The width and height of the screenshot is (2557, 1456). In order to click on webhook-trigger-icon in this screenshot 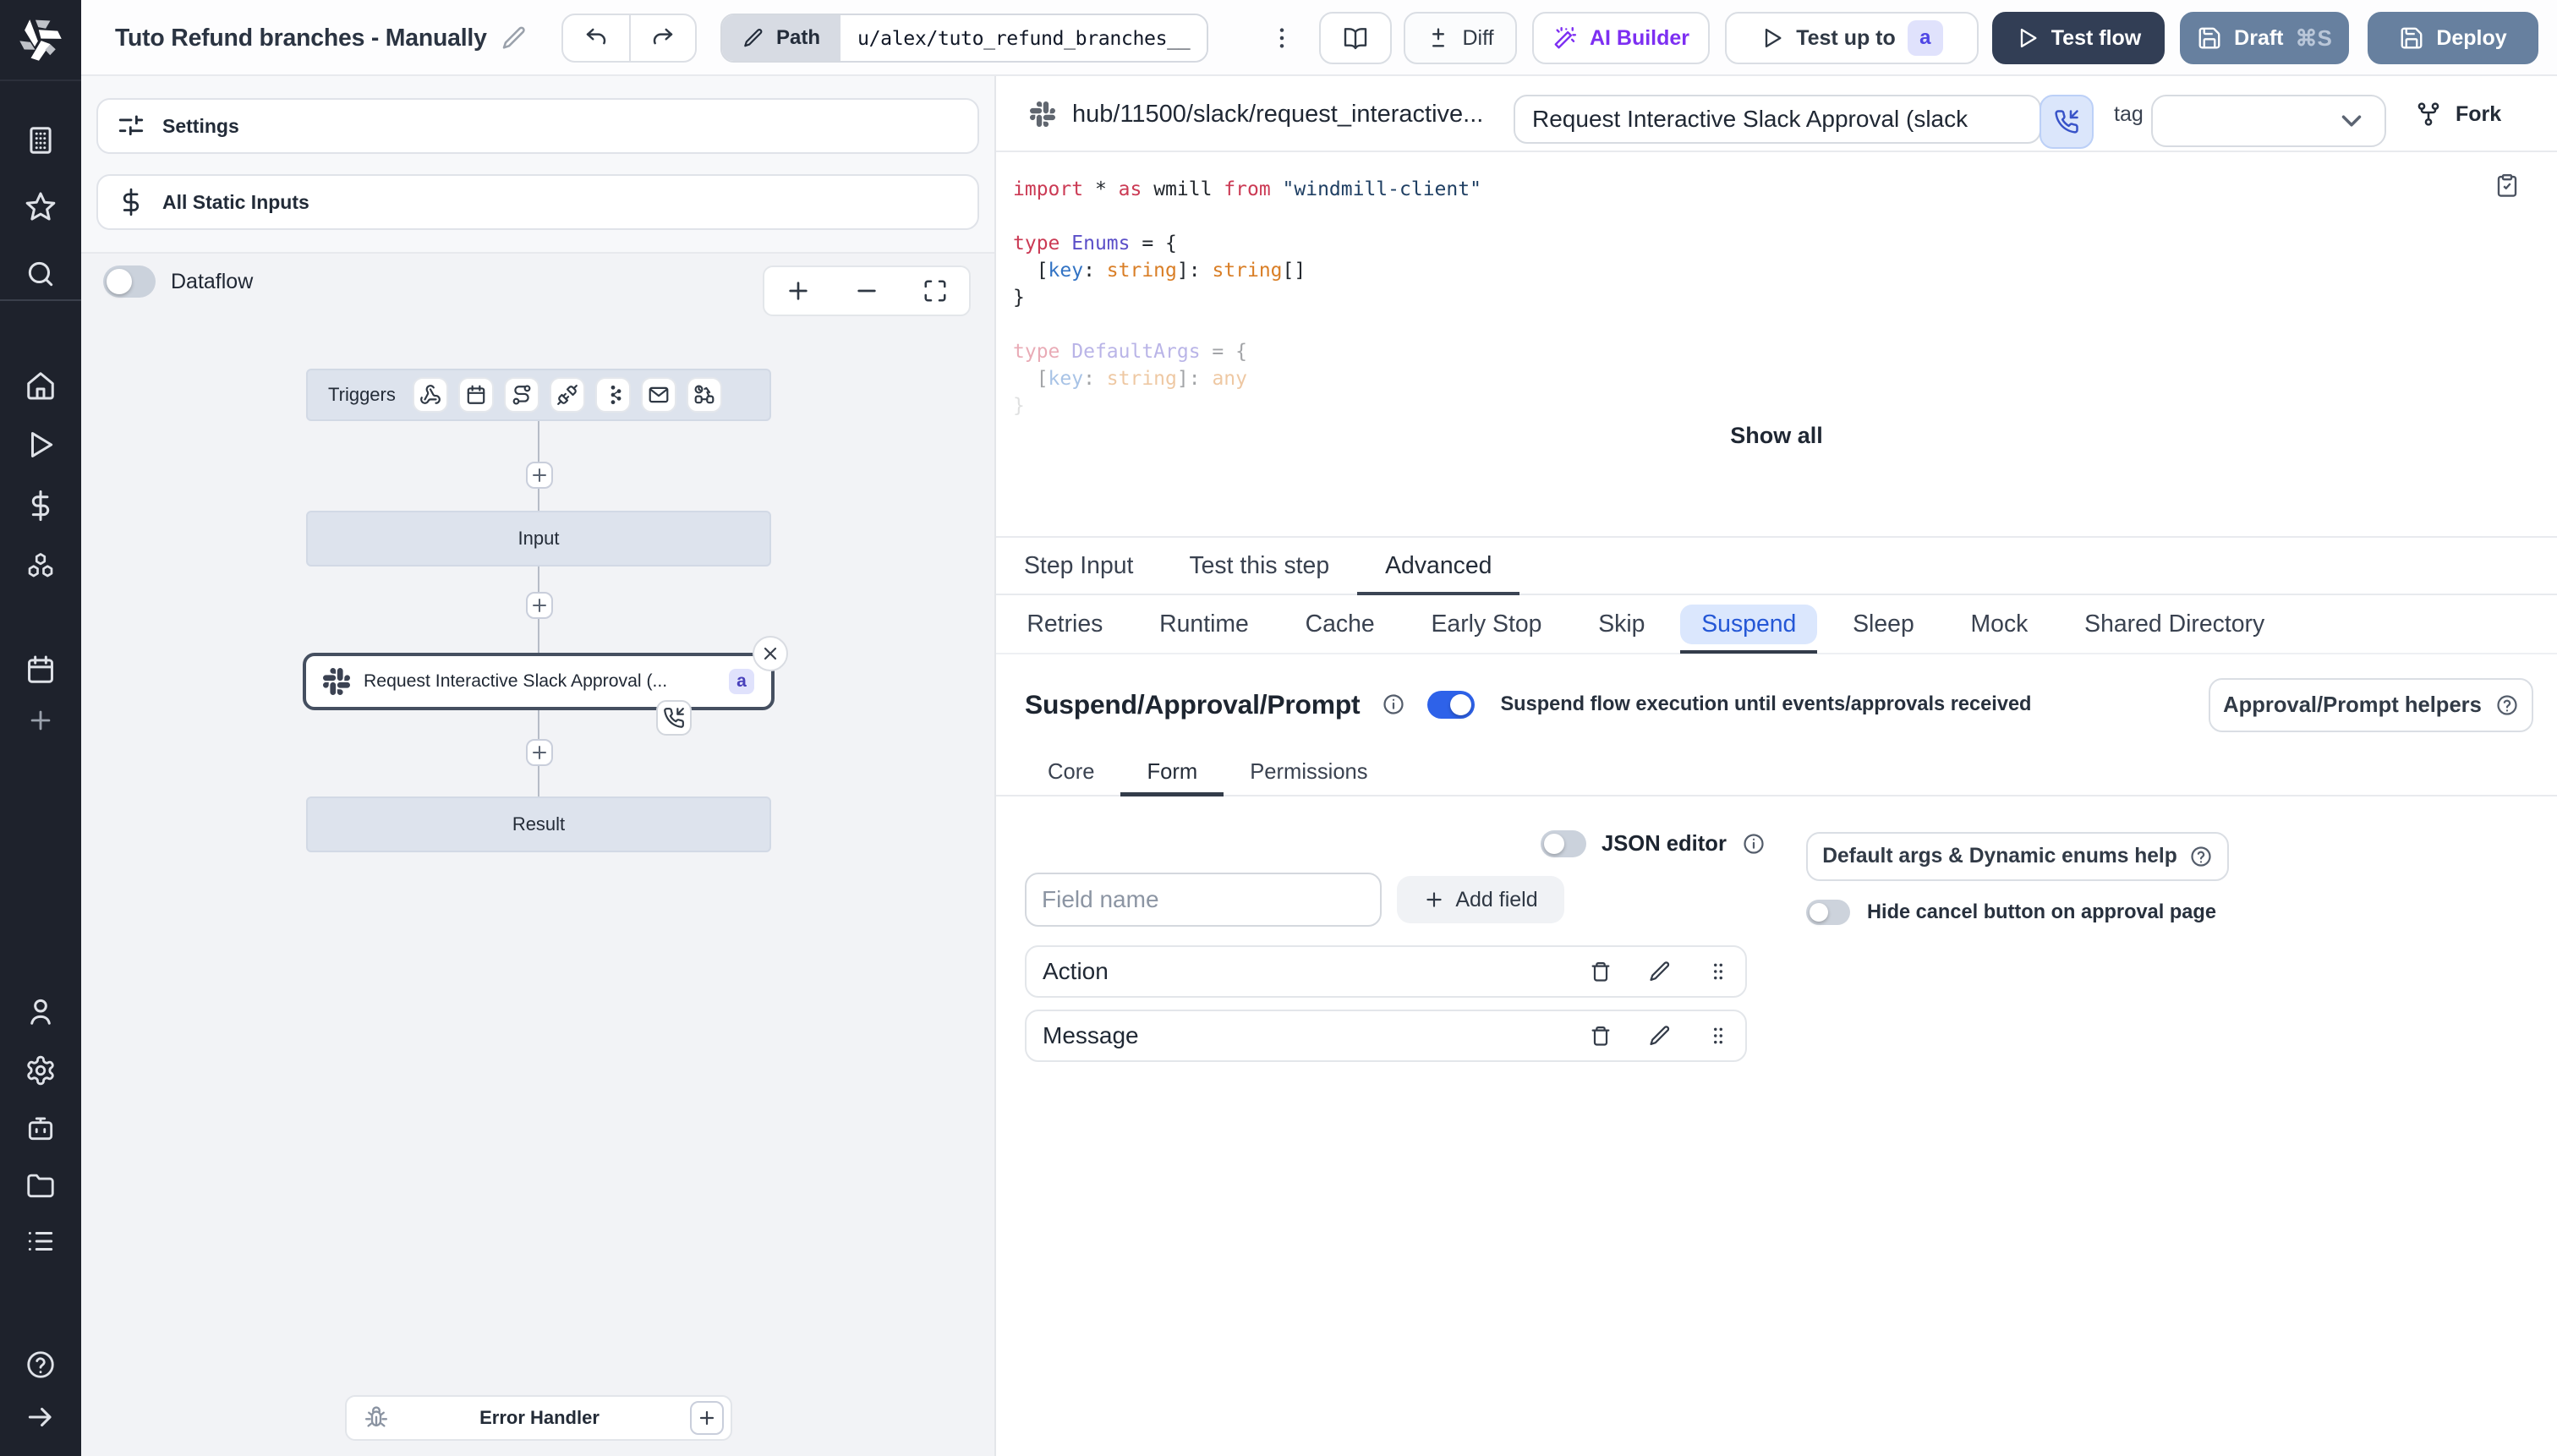, I will do `click(430, 395)`.